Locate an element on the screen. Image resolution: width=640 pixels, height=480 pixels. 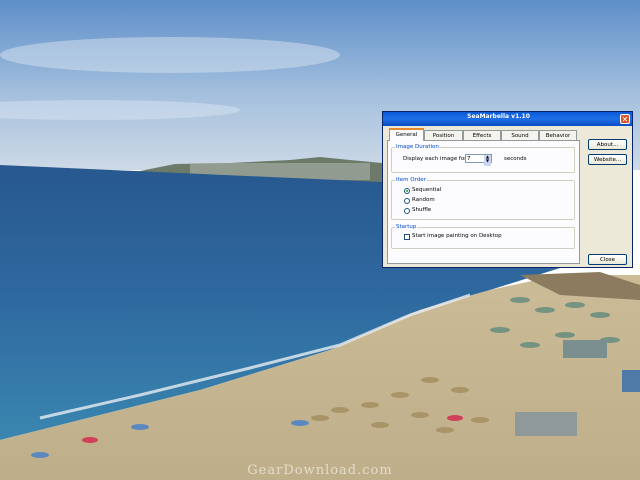
radio-shuffle-label: Shuffle is located at coordinates (422, 210).